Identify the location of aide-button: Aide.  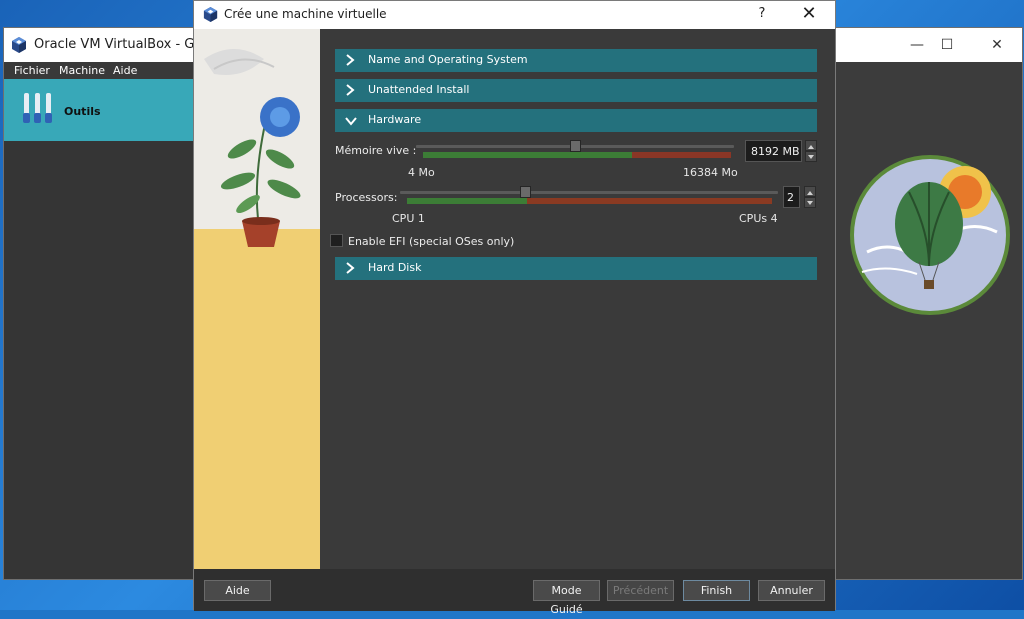
(237, 590).